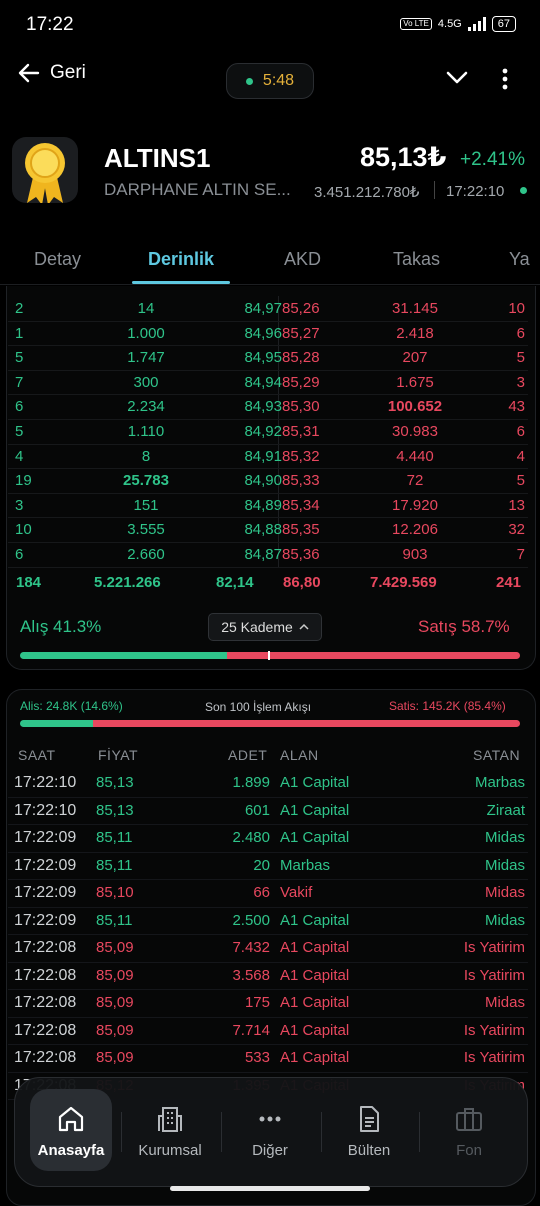 This screenshot has width=540, height=1206. What do you see at coordinates (301, 481) in the screenshot?
I see `ask-price: 85,33` at bounding box center [301, 481].